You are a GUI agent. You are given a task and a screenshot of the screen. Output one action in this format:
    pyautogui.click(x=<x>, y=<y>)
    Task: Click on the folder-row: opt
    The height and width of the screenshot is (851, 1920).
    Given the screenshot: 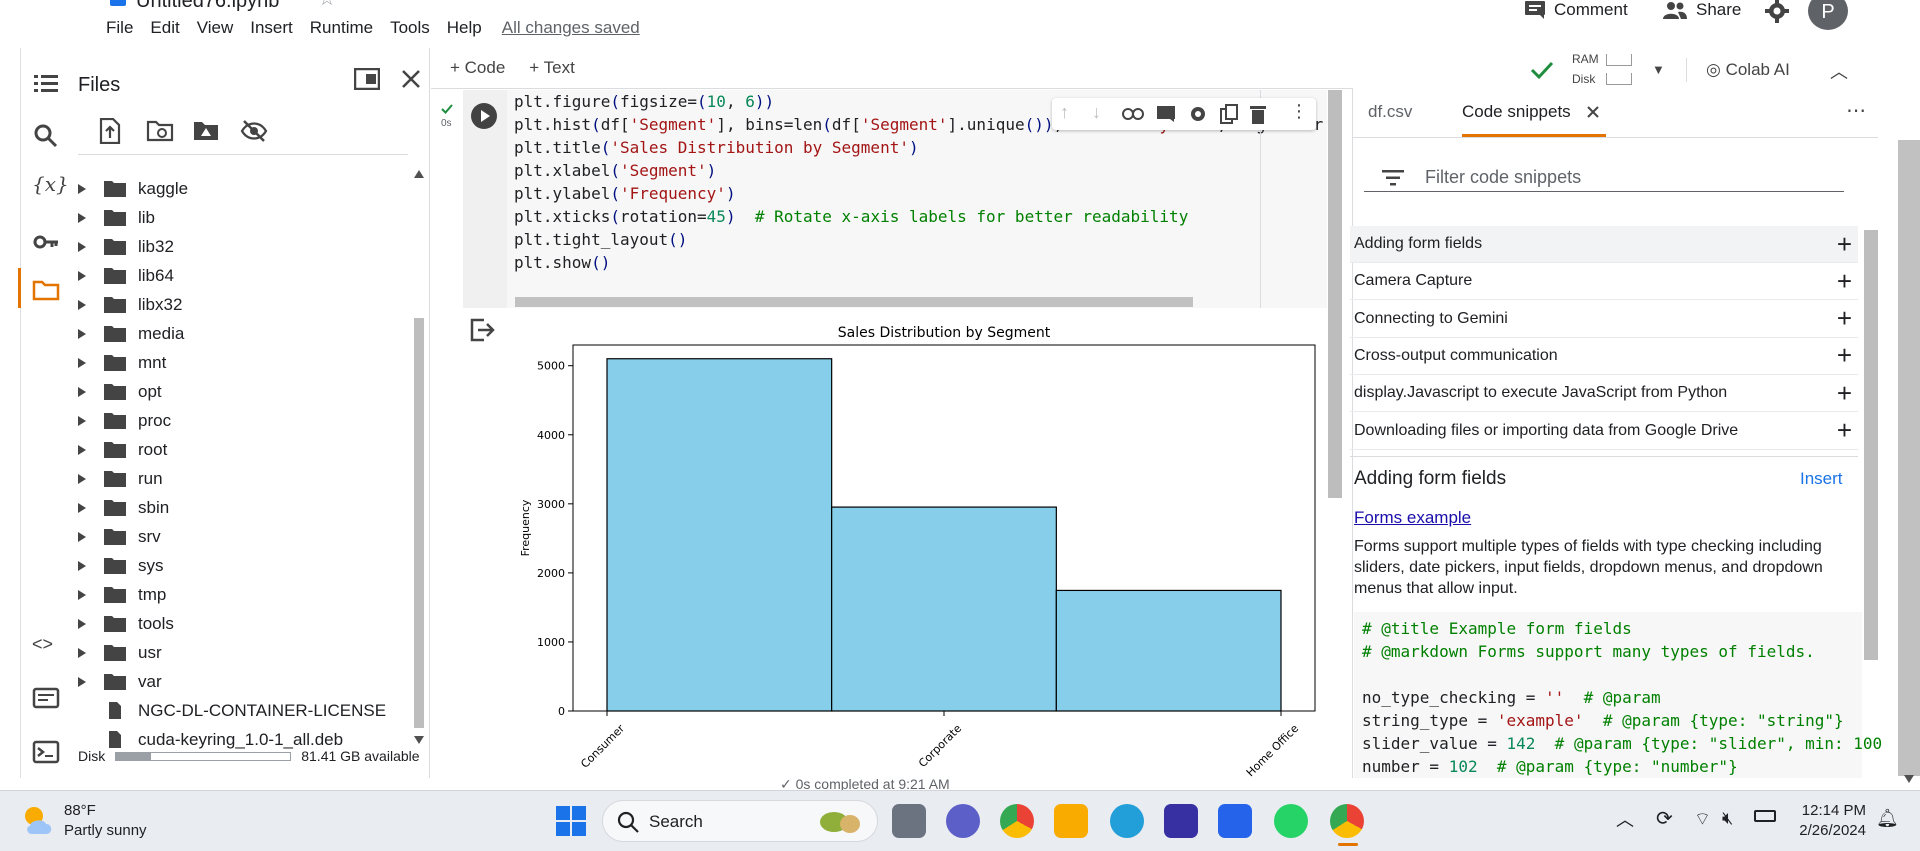 What is the action you would take?
    pyautogui.click(x=117, y=391)
    